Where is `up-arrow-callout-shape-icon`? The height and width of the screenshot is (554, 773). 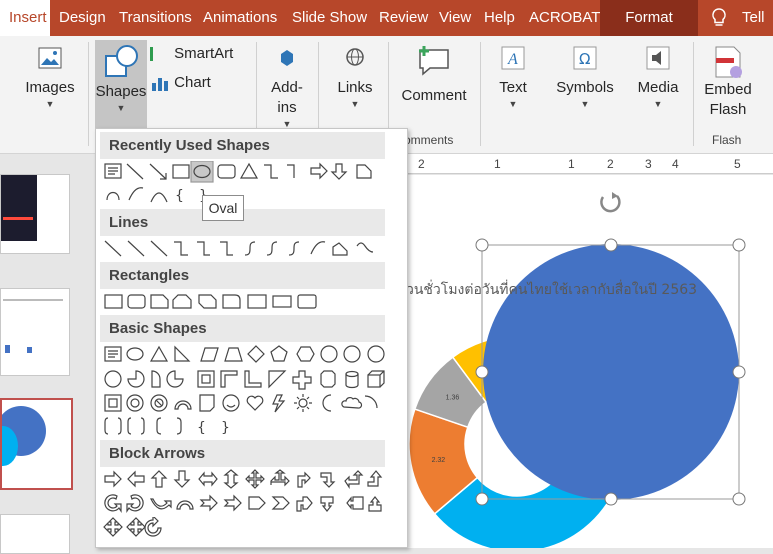 up-arrow-callout-shape-icon is located at coordinates (375, 504).